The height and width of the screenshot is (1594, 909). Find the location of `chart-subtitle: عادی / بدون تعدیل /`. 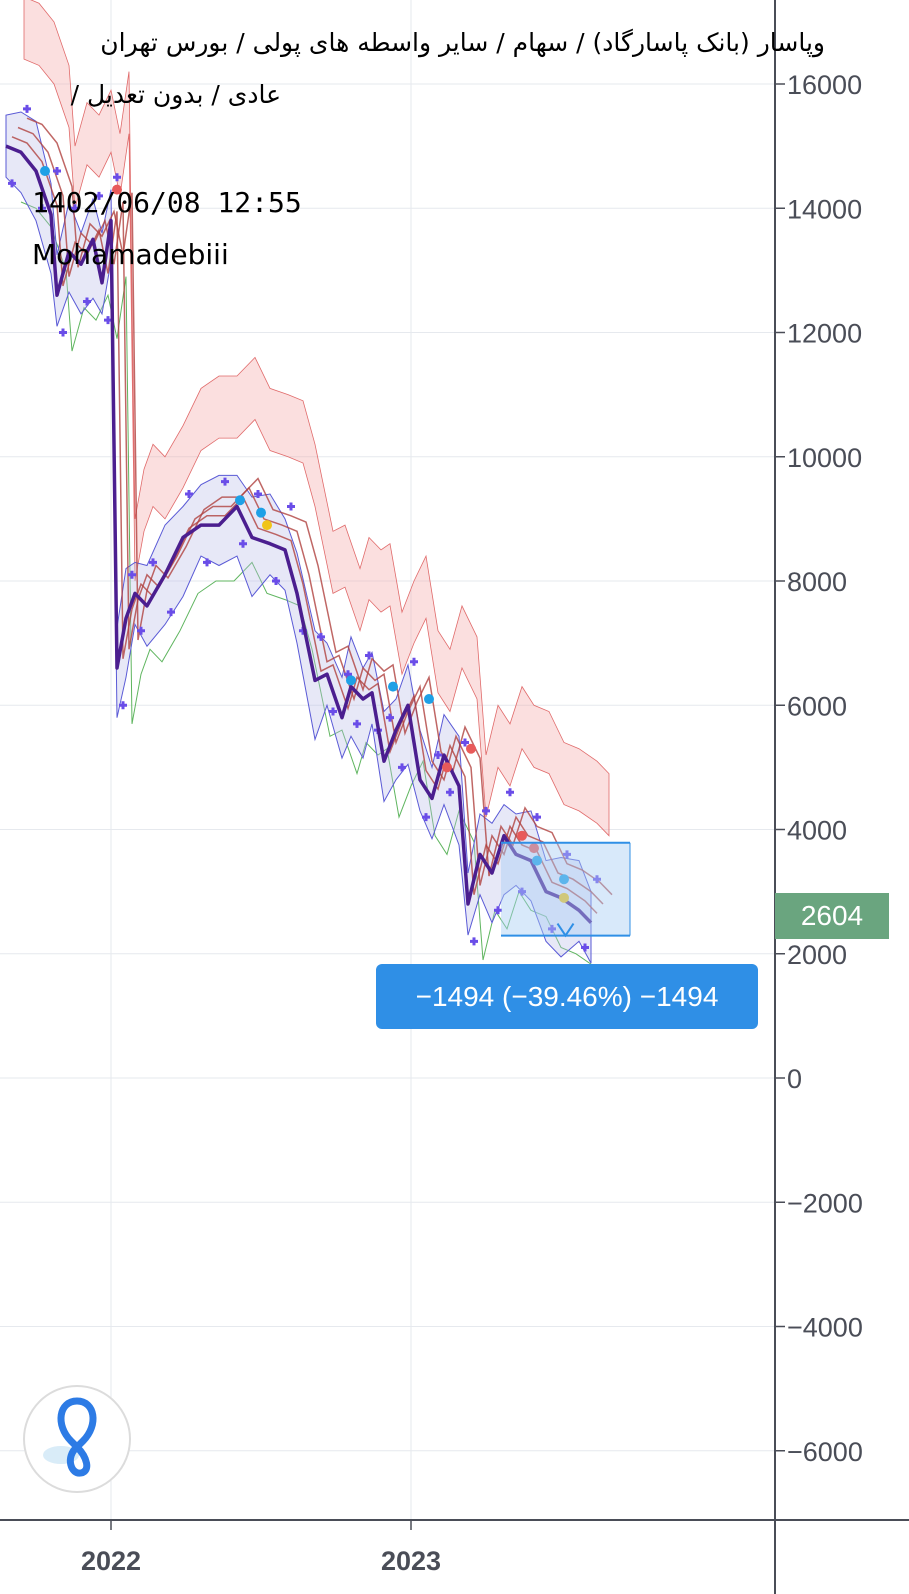

chart-subtitle: عادی / بدون تعدیل / is located at coordinates (175, 94).